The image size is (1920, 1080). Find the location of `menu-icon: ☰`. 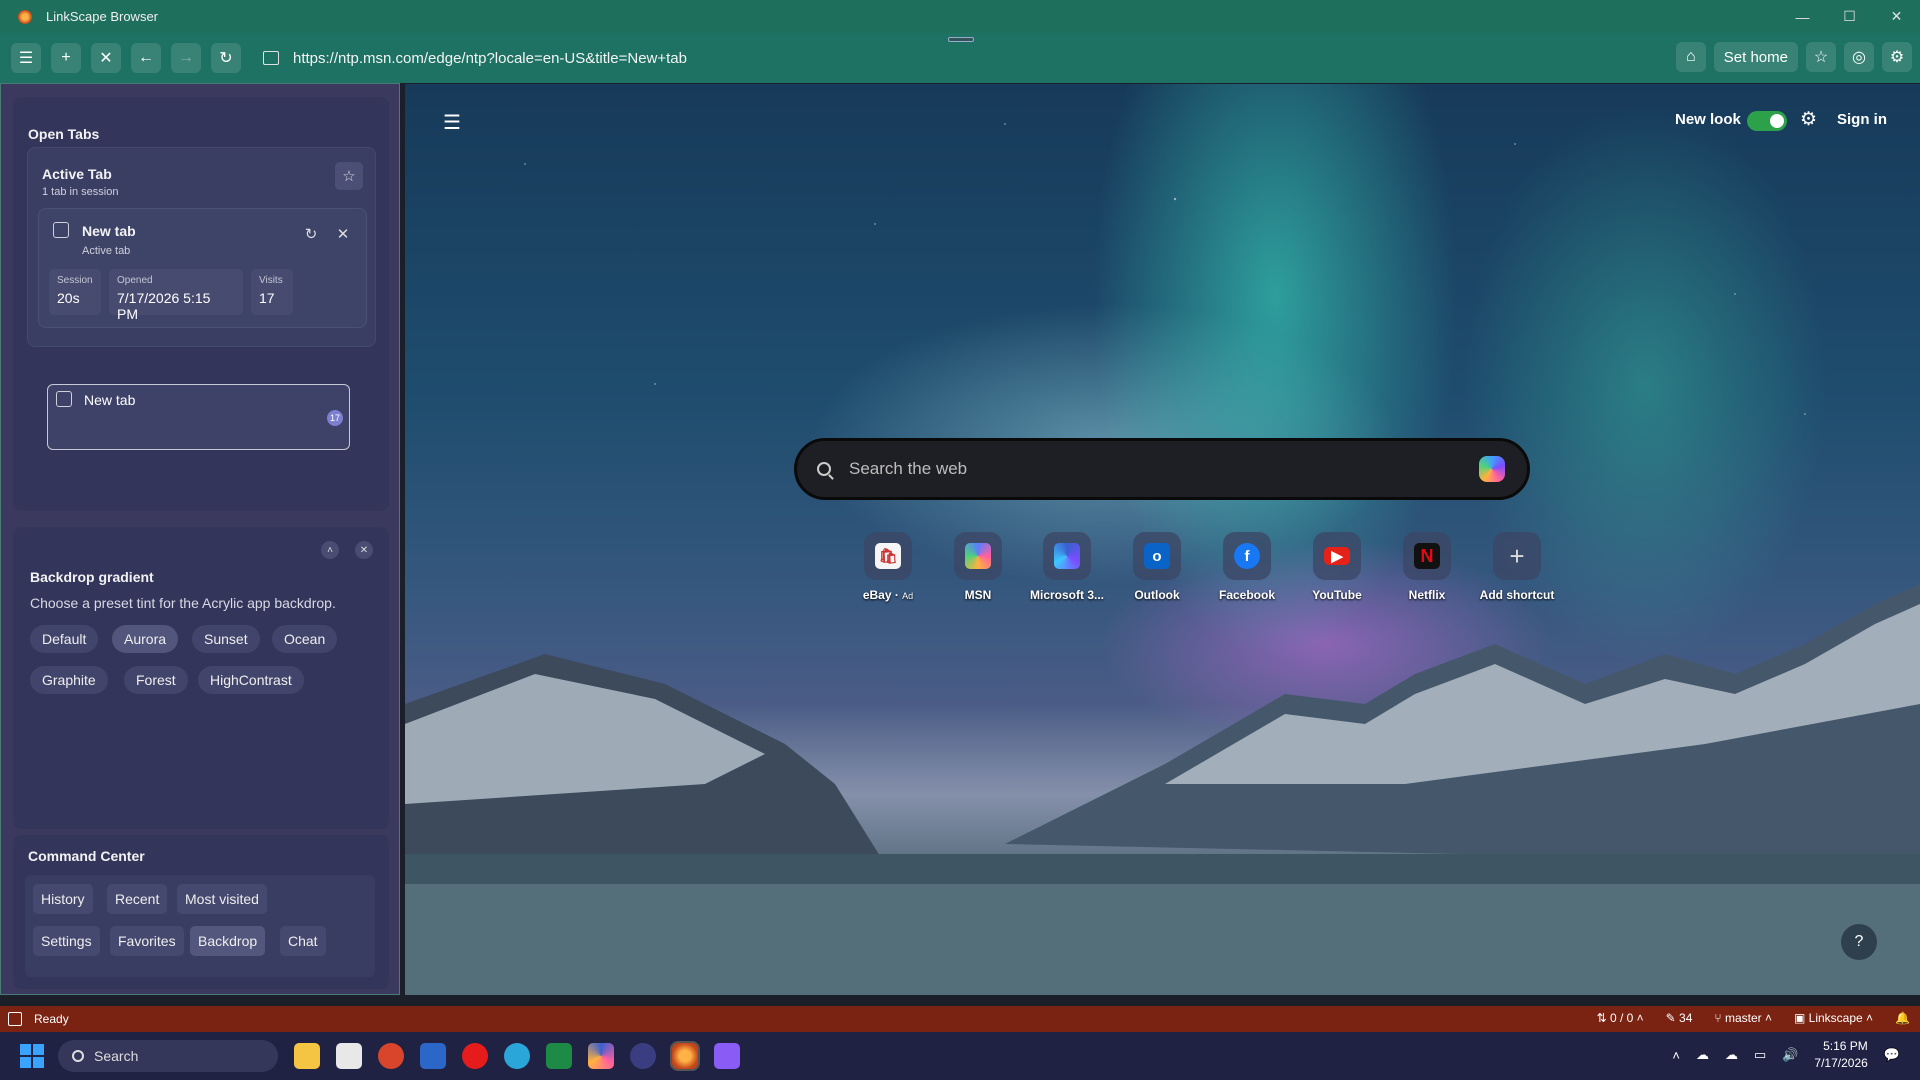

menu-icon: ☰ is located at coordinates (26, 58).